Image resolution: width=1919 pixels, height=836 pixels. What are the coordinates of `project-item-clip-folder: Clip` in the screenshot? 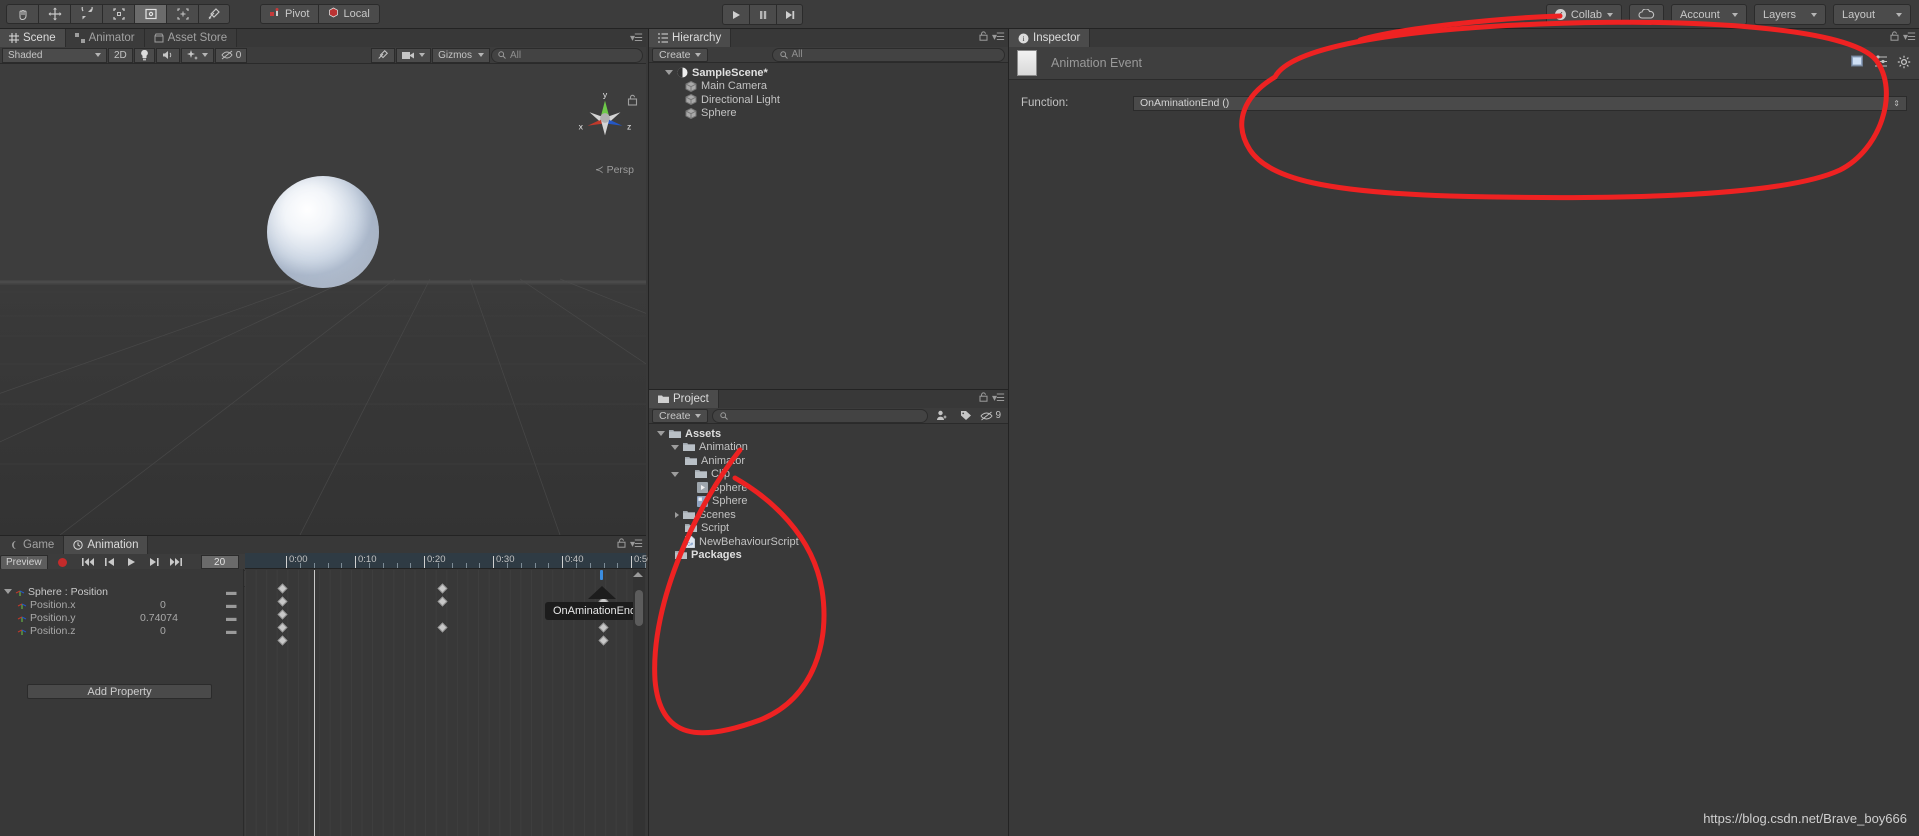 It's located at (828, 475).